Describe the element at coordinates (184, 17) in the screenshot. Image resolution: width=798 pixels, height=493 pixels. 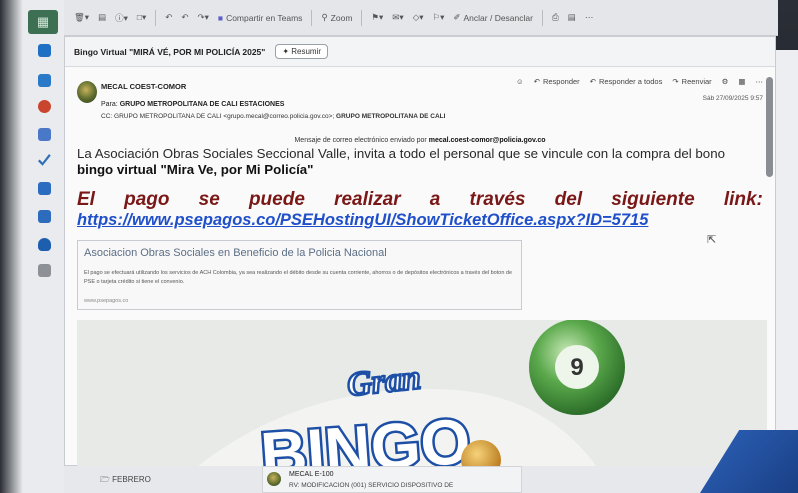
I see `reply-all-icon: ↶` at that location.